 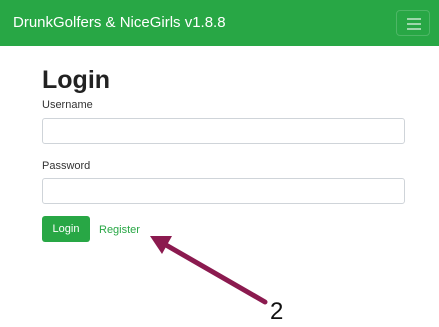 I want to click on annotation-number-label: 2, so click(x=277, y=311).